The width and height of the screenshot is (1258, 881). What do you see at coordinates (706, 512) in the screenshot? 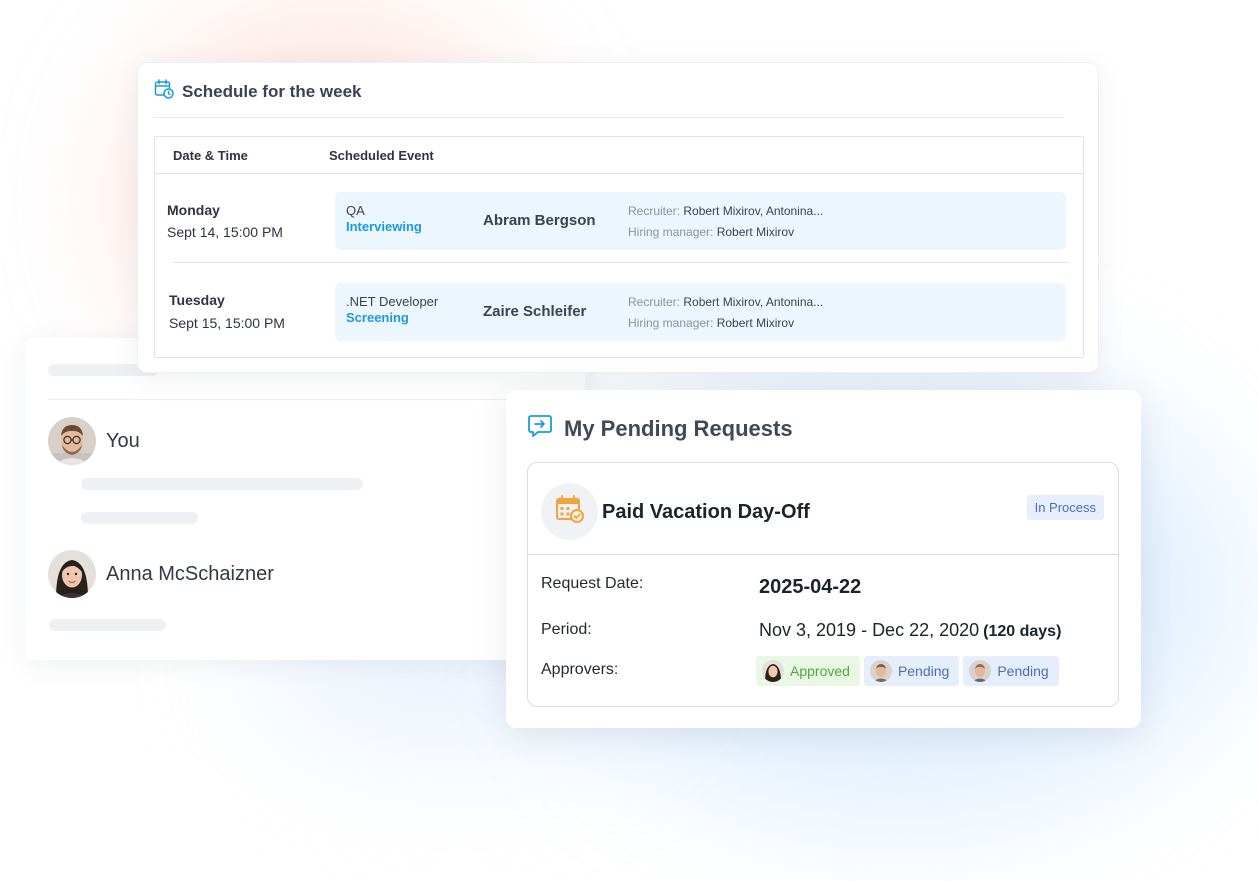
I see `request-type: Paid Vacation Day-Off` at bounding box center [706, 512].